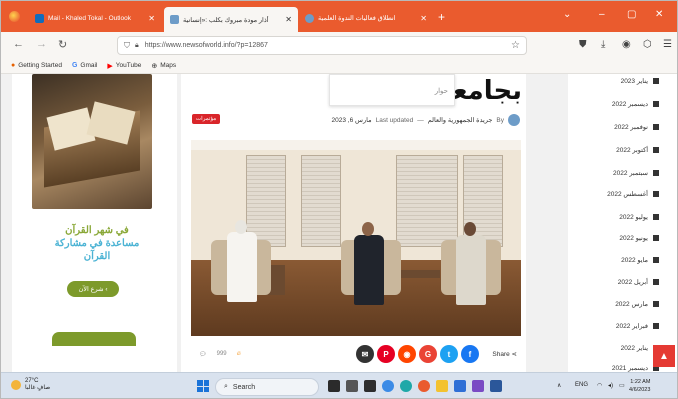 The width and height of the screenshot is (678, 399). I want to click on bookmark-maps: ⊕ Maps, so click(163, 66).